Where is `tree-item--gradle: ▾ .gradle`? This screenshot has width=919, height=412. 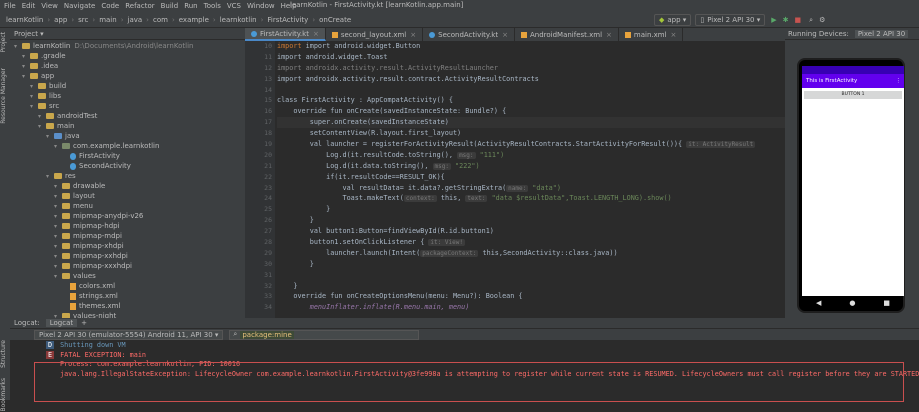
tree-item--gradle: ▾ .gradle is located at coordinates (127, 56).